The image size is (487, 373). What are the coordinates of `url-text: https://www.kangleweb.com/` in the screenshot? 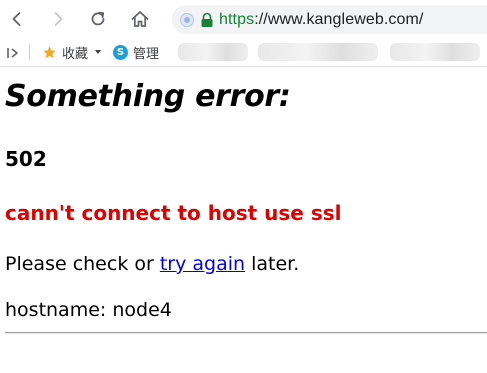 It's located at (321, 20).